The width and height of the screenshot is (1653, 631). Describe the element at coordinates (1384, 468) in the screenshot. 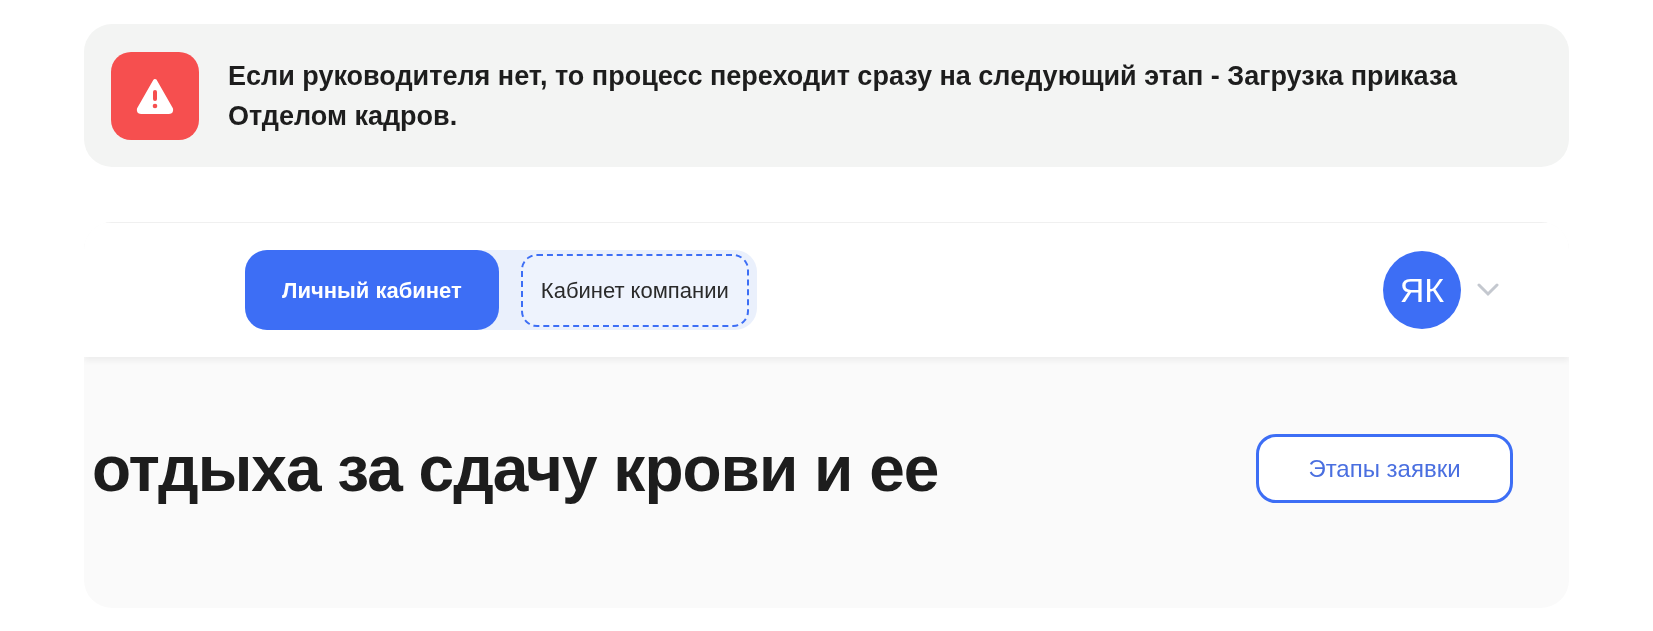

I see `stages-button: Этапы заявки` at that location.